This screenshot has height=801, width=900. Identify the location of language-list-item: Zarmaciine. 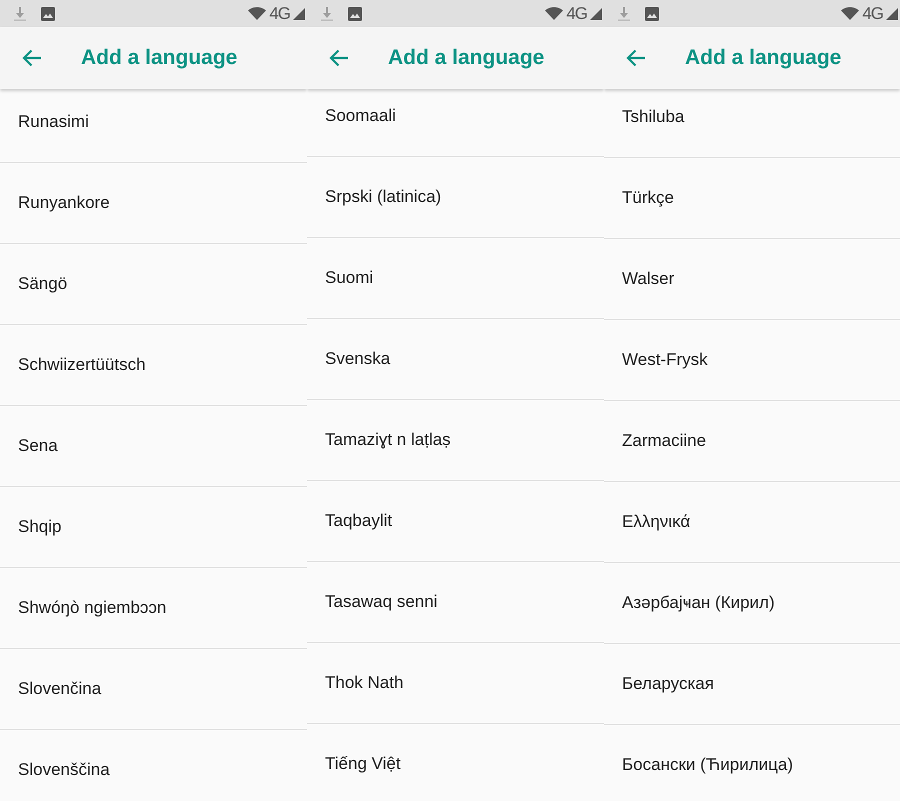
(752, 441).